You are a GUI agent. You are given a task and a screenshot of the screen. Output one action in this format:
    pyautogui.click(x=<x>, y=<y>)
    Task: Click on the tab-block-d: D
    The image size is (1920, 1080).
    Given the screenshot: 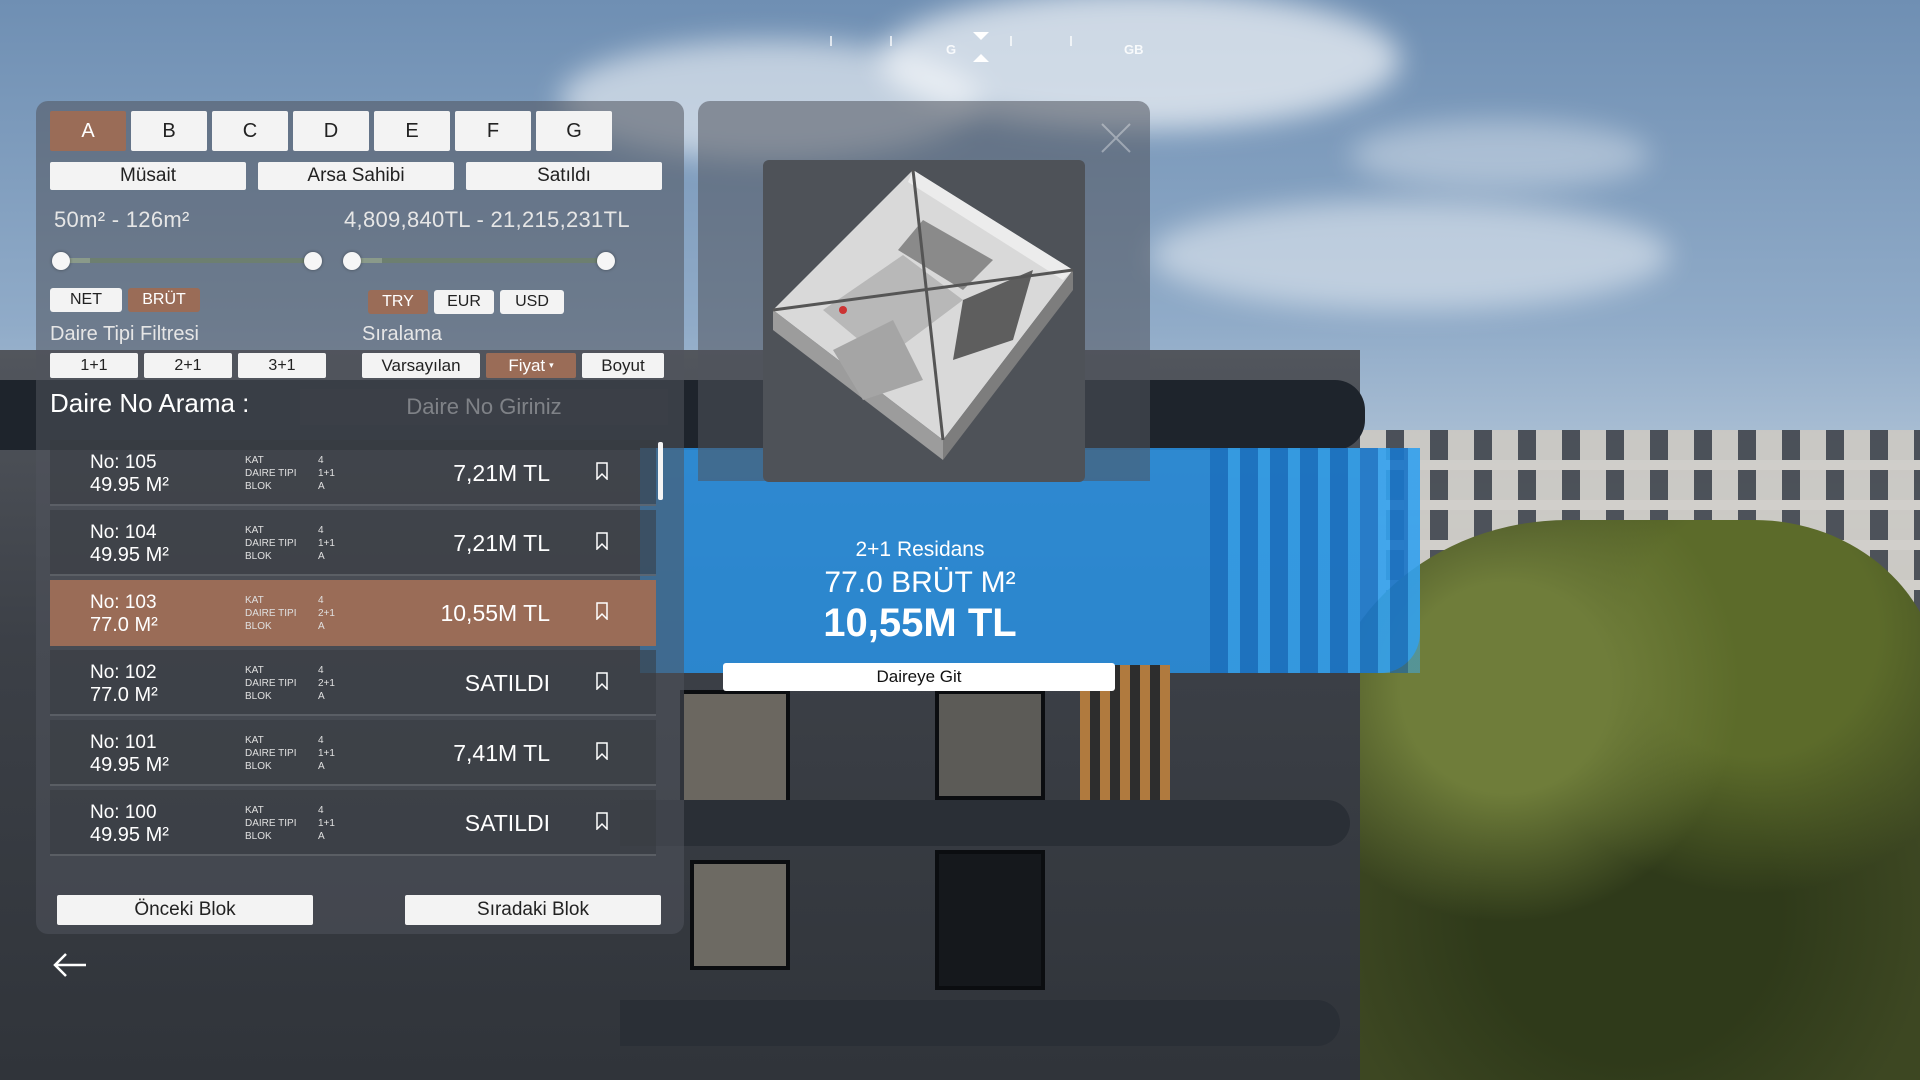 What is the action you would take?
    pyautogui.click(x=331, y=131)
    